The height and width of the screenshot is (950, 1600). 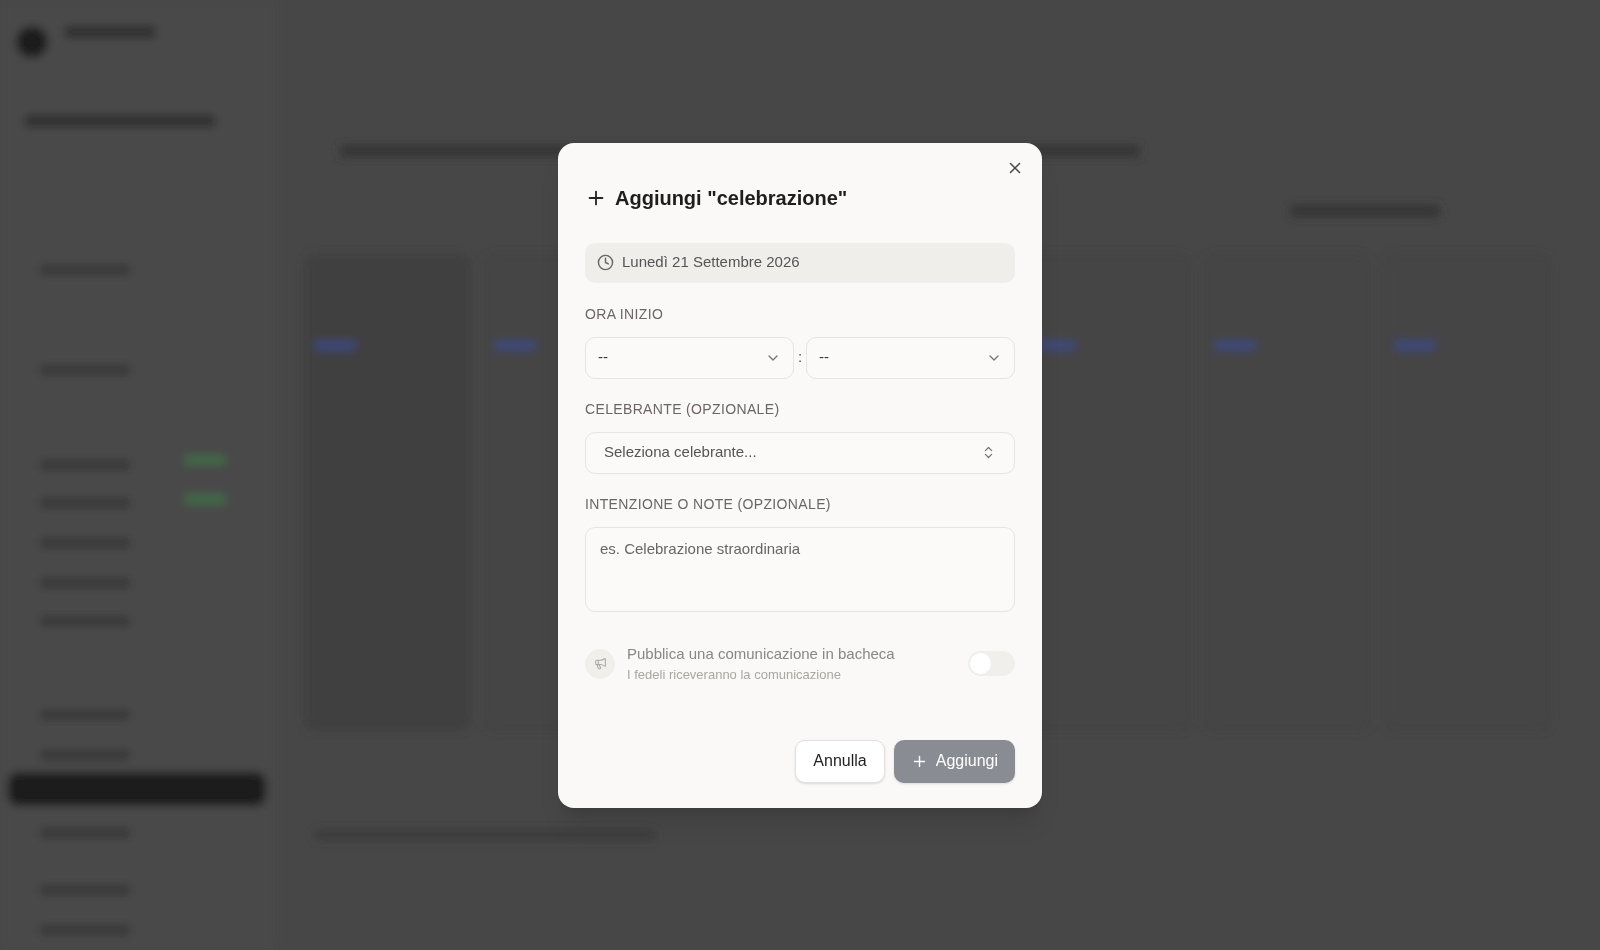 I want to click on publish-title: Pubblica una comunicazione in bacheca, so click(x=761, y=653).